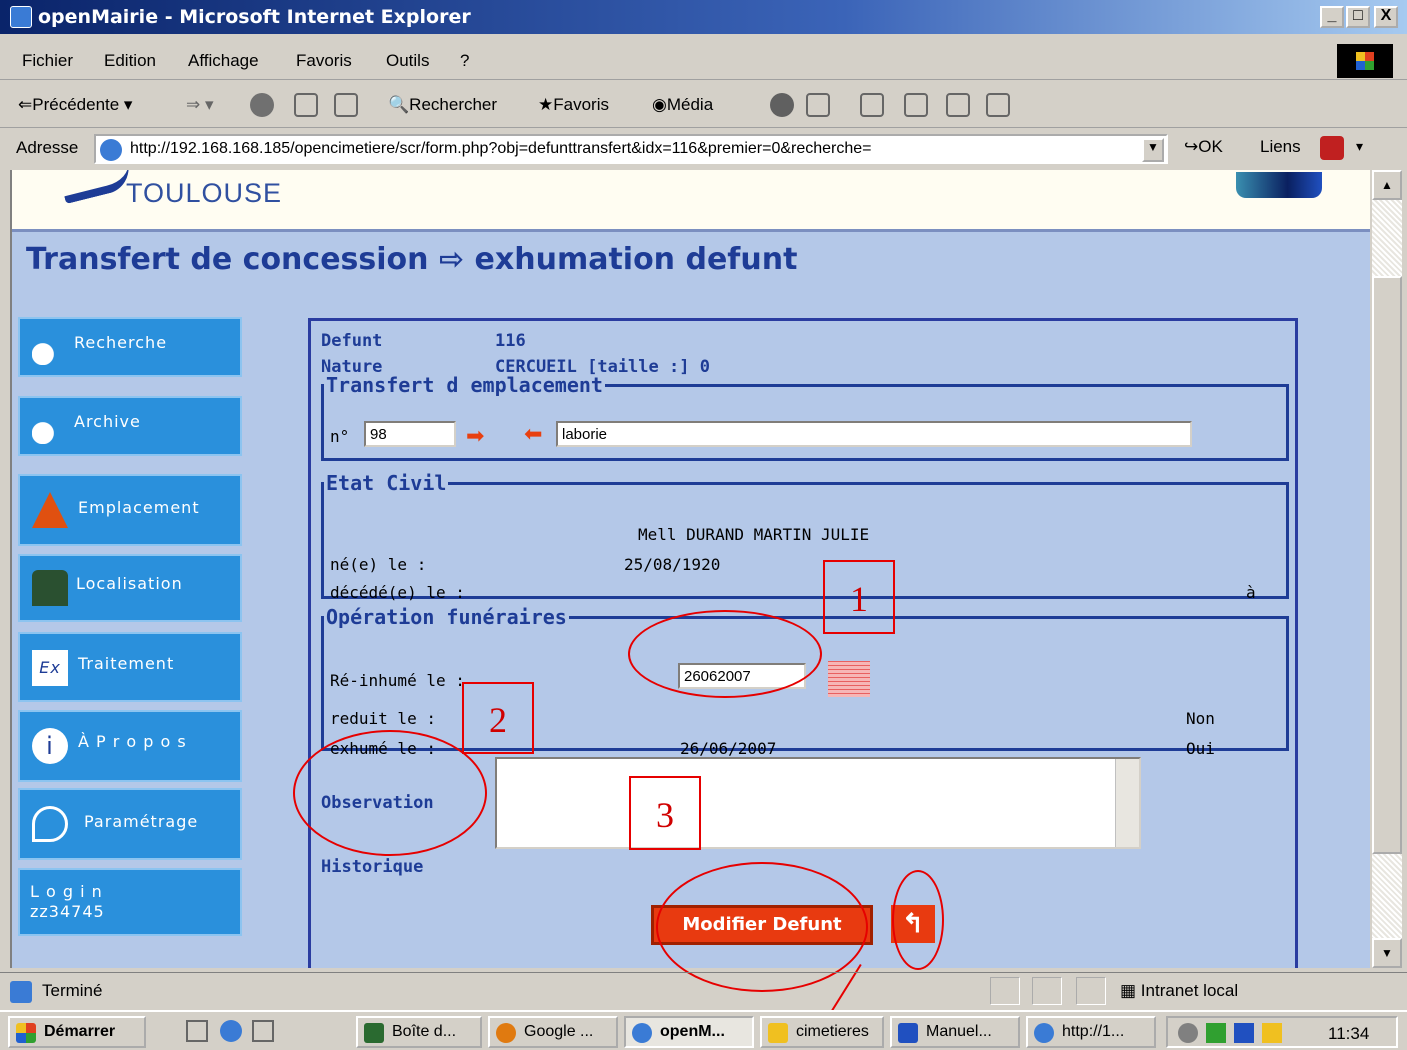 This screenshot has width=1407, height=1050. What do you see at coordinates (1179, 990) in the screenshot?
I see `security-zone: ▦ Intranet local` at bounding box center [1179, 990].